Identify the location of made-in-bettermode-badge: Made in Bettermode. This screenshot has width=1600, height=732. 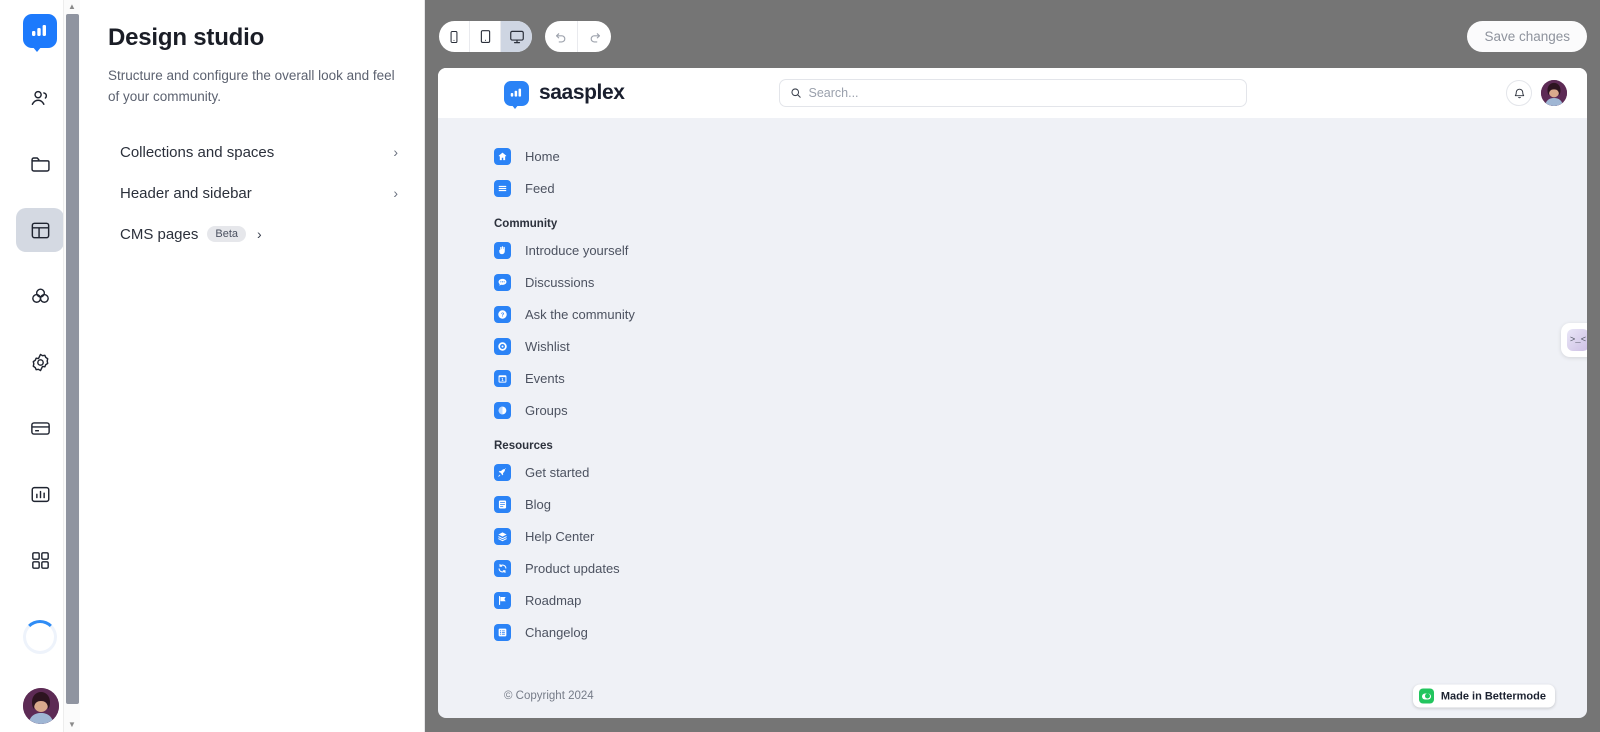
(1483, 696).